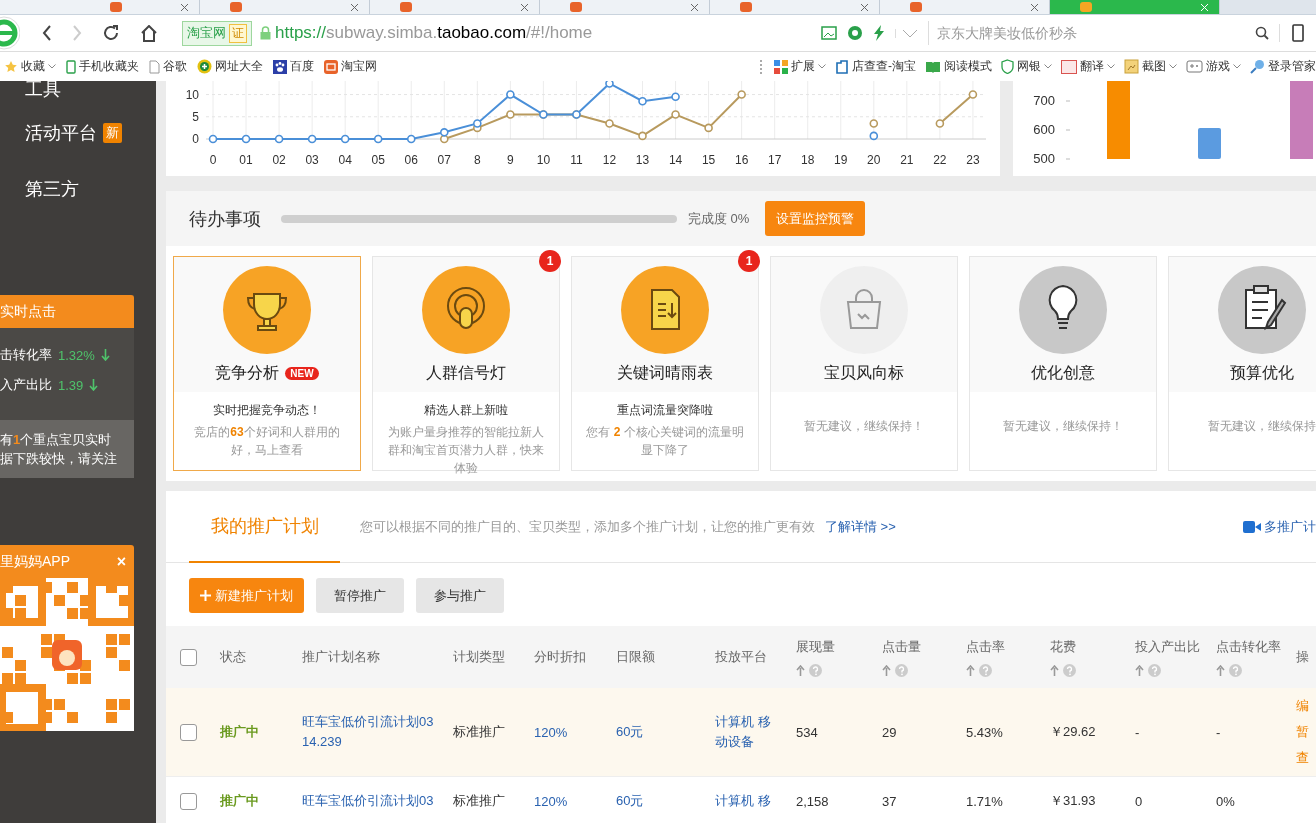  I want to click on details-link: 了解详情 >>, so click(860, 526).